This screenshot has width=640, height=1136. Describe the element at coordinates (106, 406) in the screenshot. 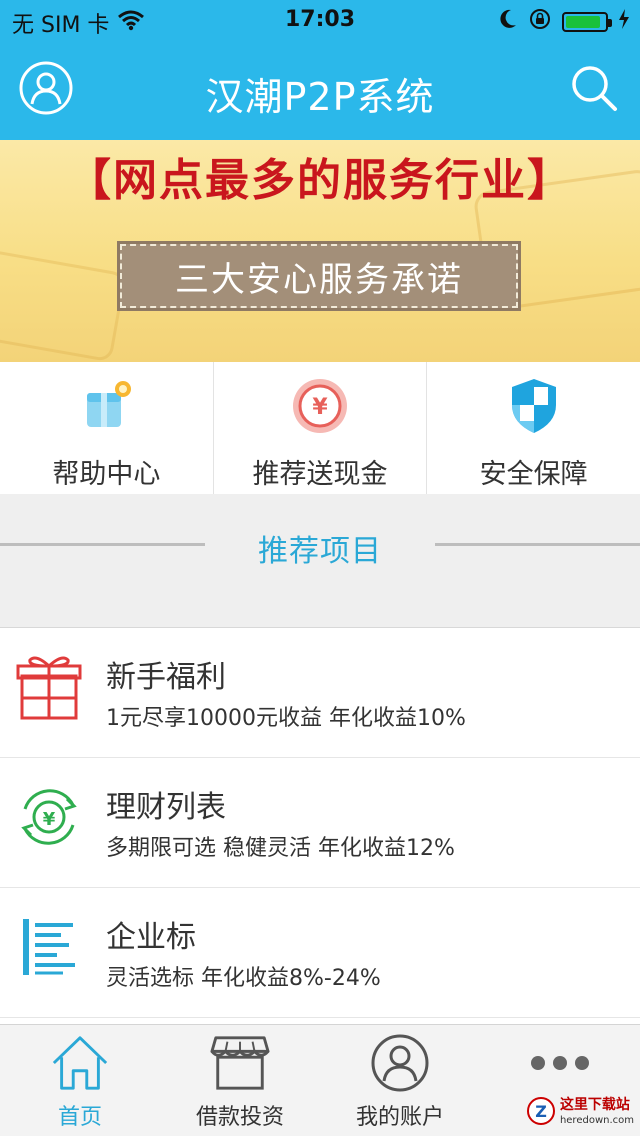

I see `gift-box-icon` at that location.